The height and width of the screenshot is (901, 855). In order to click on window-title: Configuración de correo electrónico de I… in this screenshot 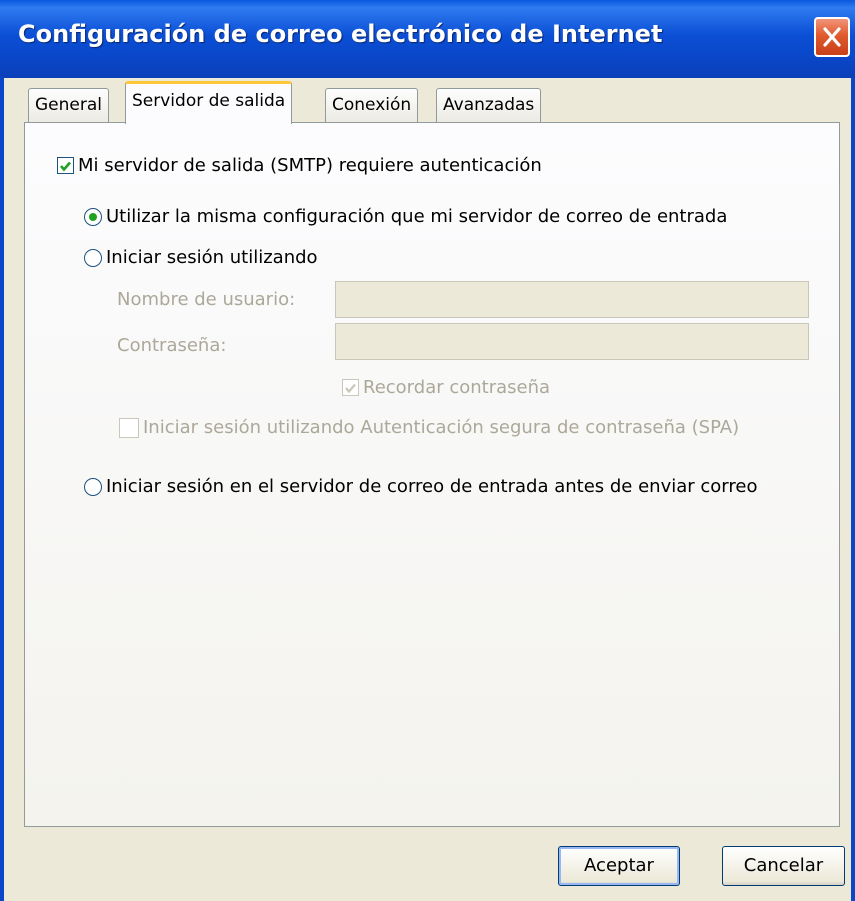, I will do `click(340, 34)`.